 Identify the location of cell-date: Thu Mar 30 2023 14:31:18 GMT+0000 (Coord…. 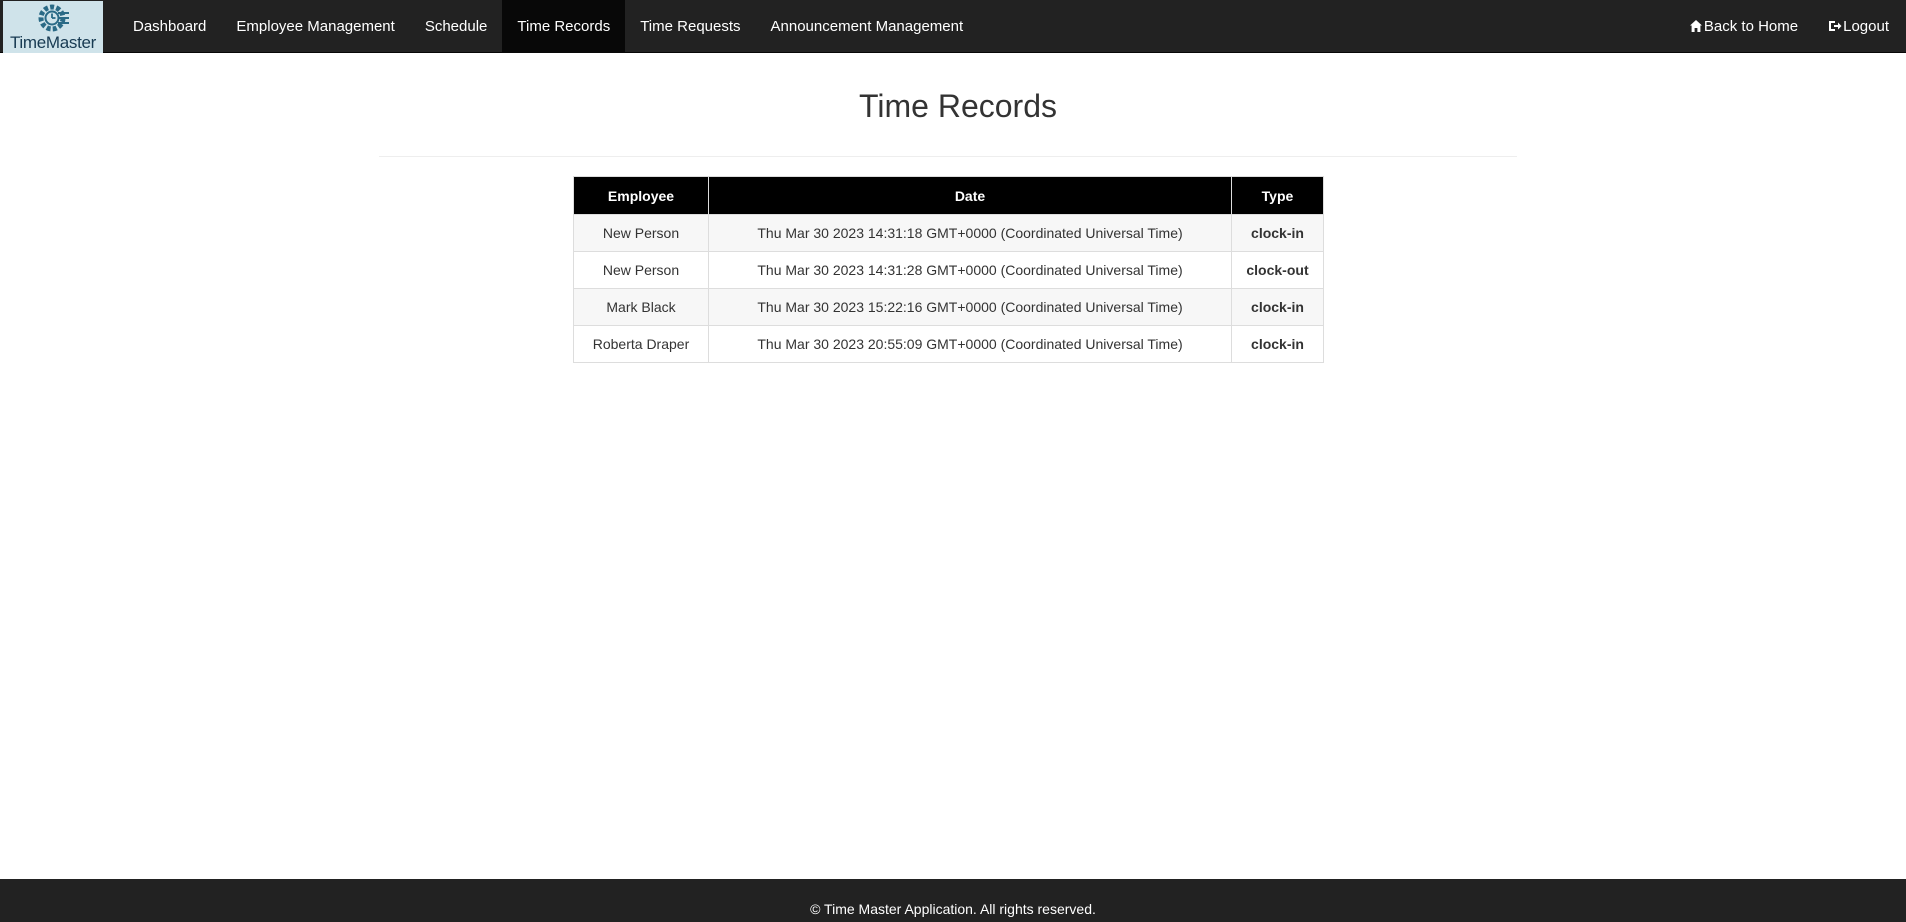
(970, 233).